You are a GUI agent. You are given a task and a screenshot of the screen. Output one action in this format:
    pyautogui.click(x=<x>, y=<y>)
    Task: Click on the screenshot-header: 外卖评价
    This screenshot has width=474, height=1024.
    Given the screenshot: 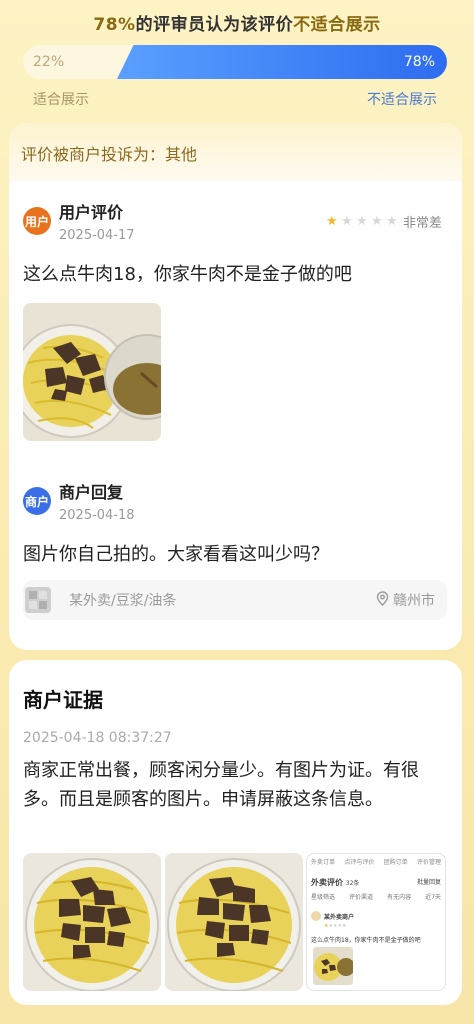 What is the action you would take?
    pyautogui.click(x=327, y=882)
    